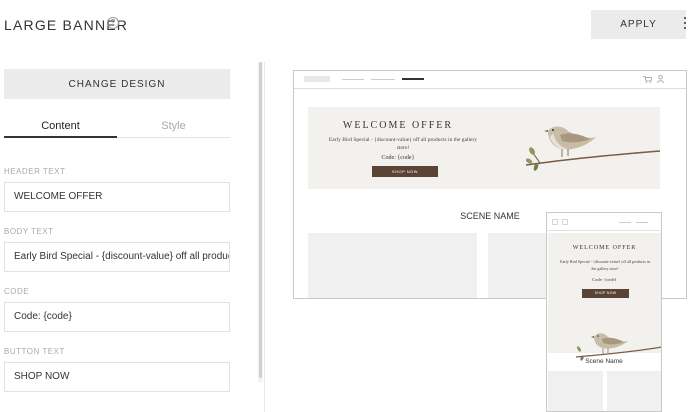 Image resolution: width=688 pixels, height=412 pixels. What do you see at coordinates (604, 279) in the screenshot?
I see `mobile-banner-code: Code: {code}` at bounding box center [604, 279].